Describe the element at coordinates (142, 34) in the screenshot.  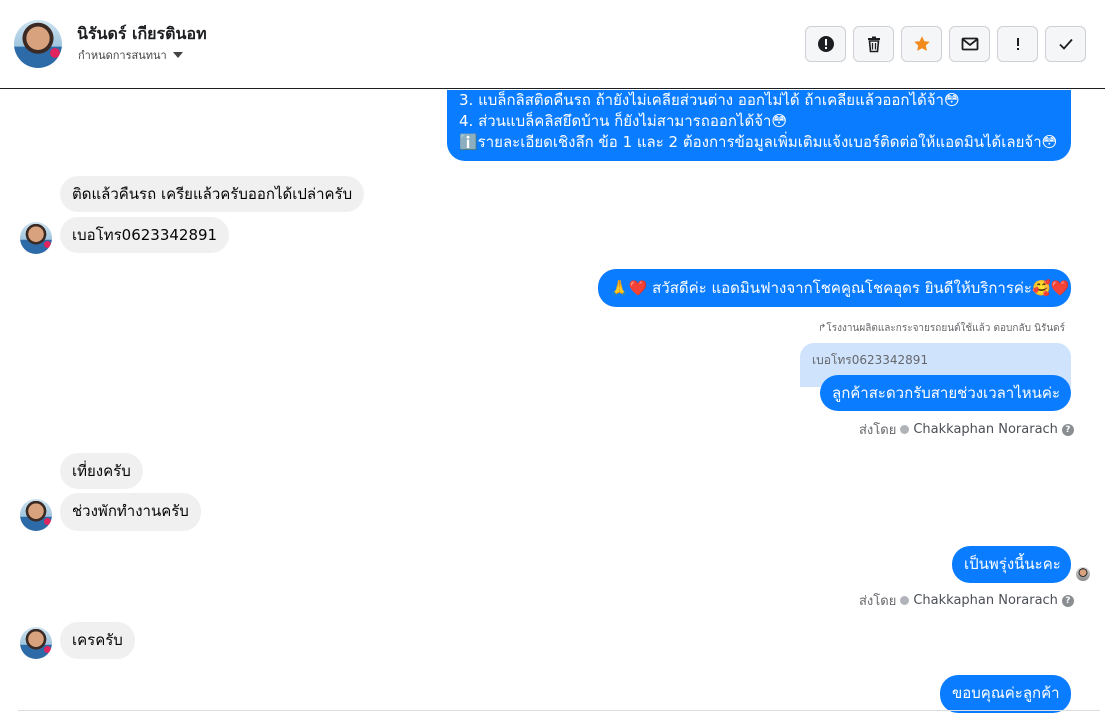
I see `contact-name: นิรันดร์ เกียรตินอท` at that location.